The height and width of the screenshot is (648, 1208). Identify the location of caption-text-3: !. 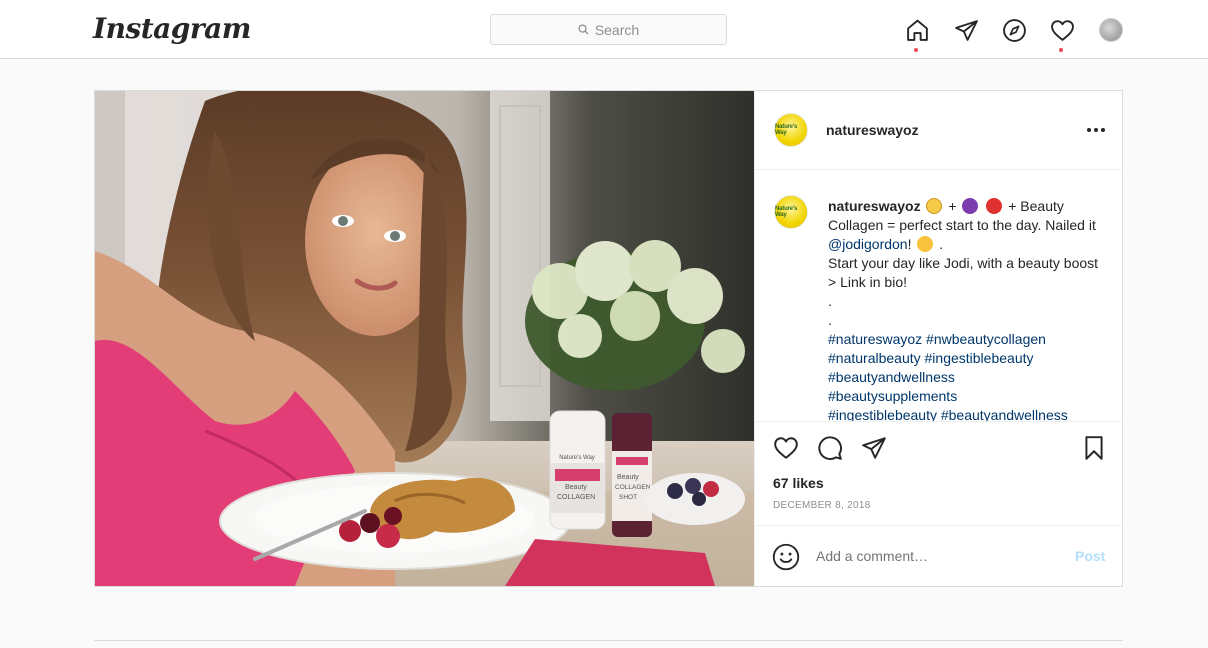
(909, 244).